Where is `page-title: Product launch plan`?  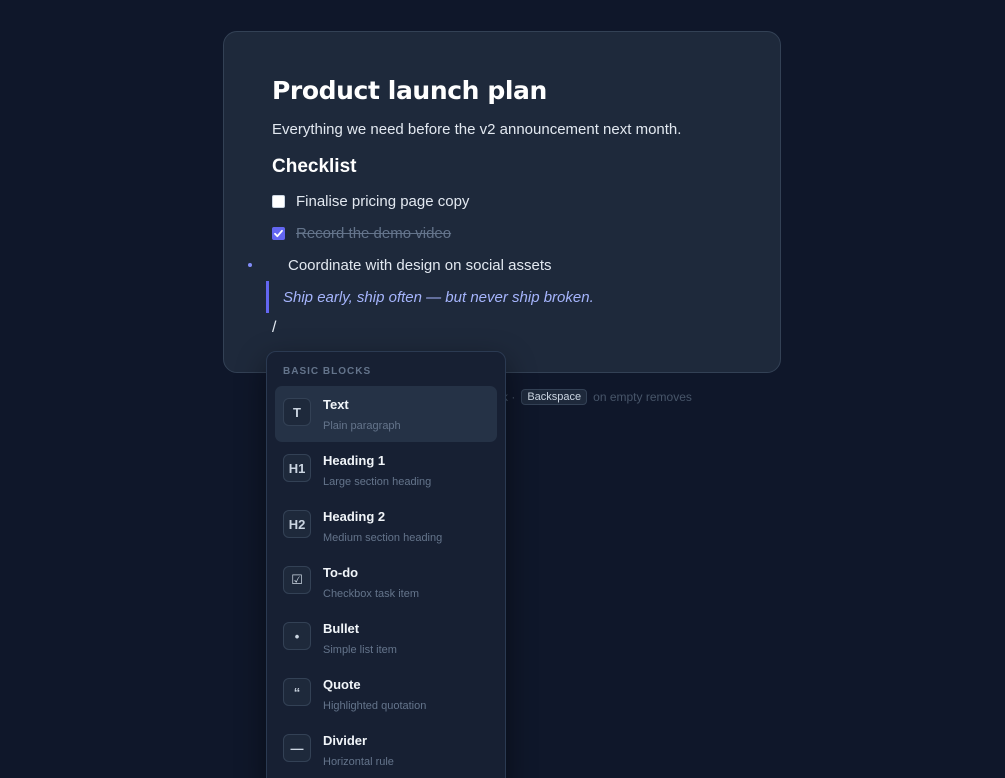 page-title: Product launch plan is located at coordinates (409, 90).